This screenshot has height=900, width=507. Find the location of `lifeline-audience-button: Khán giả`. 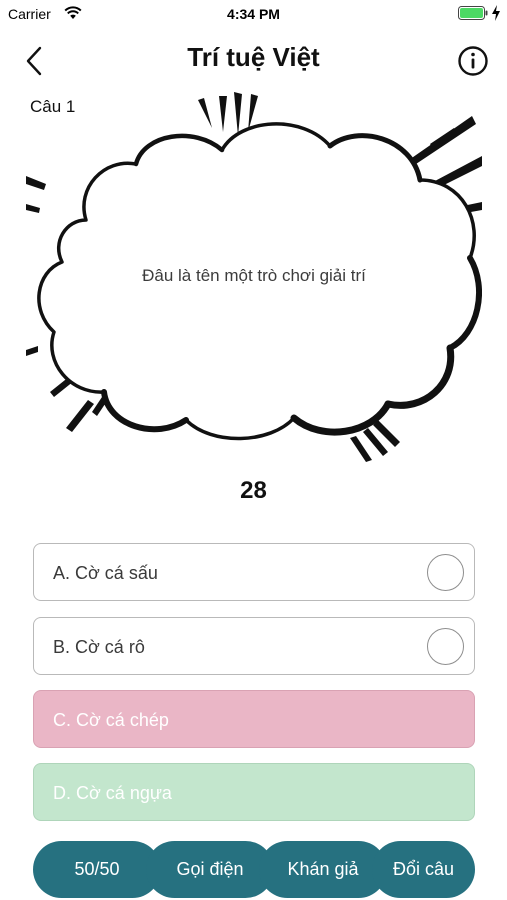

lifeline-audience-button: Khán giả is located at coordinates (323, 869).